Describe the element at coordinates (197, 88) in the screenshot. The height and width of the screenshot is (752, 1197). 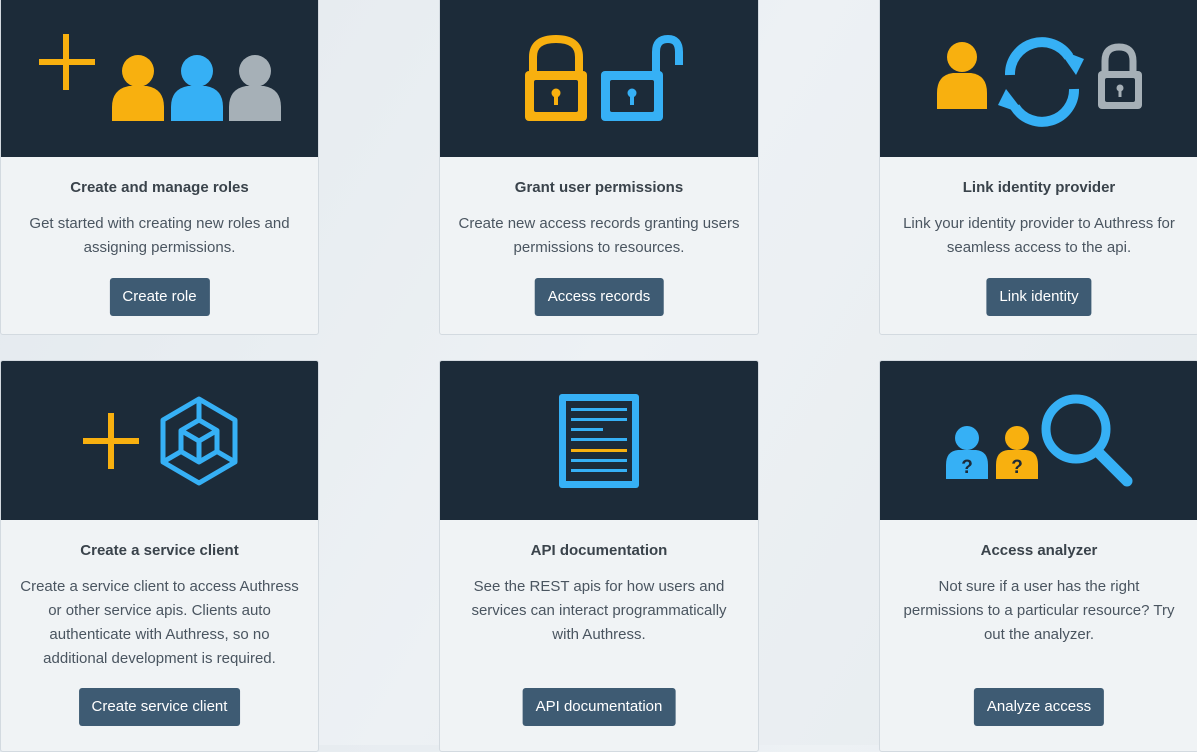
I see `user-blue-icon` at that location.